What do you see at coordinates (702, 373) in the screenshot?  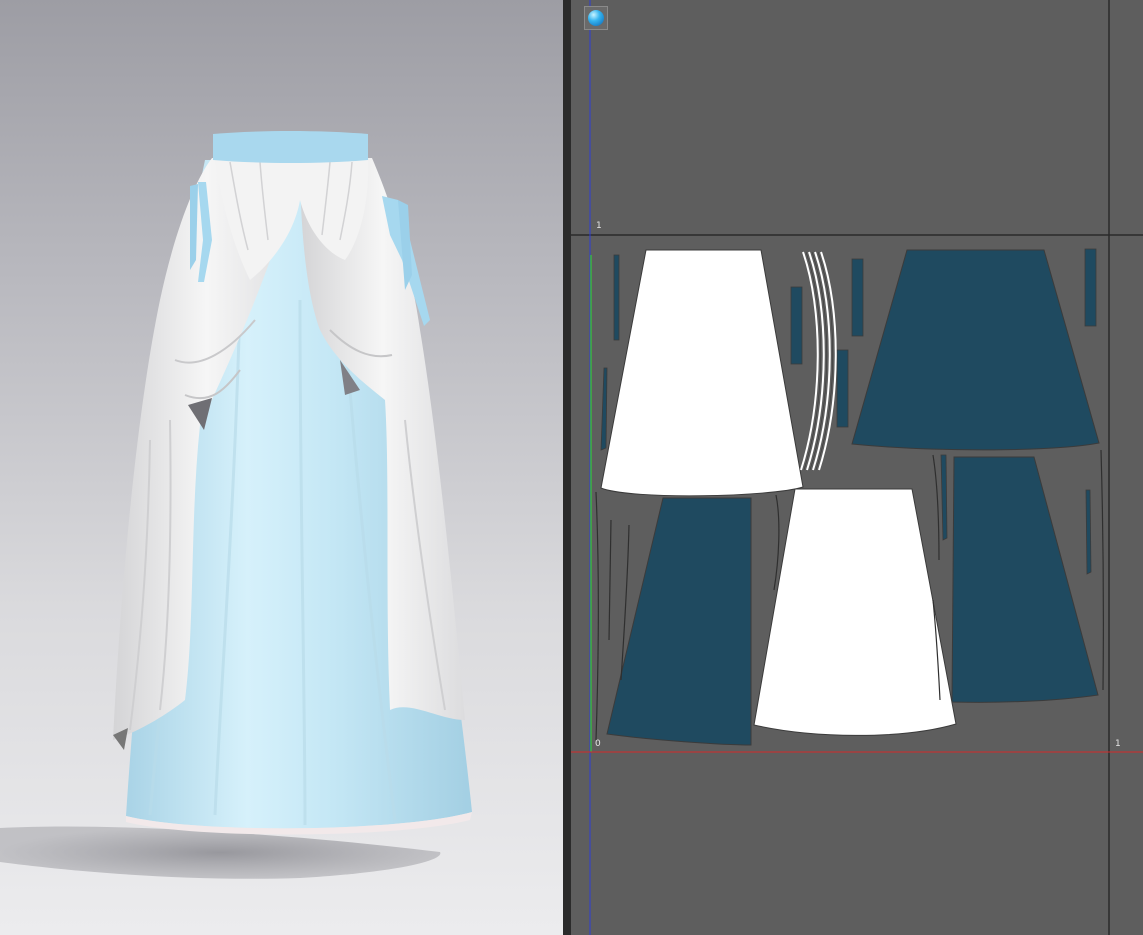 I see `uv-piece-white-top` at bounding box center [702, 373].